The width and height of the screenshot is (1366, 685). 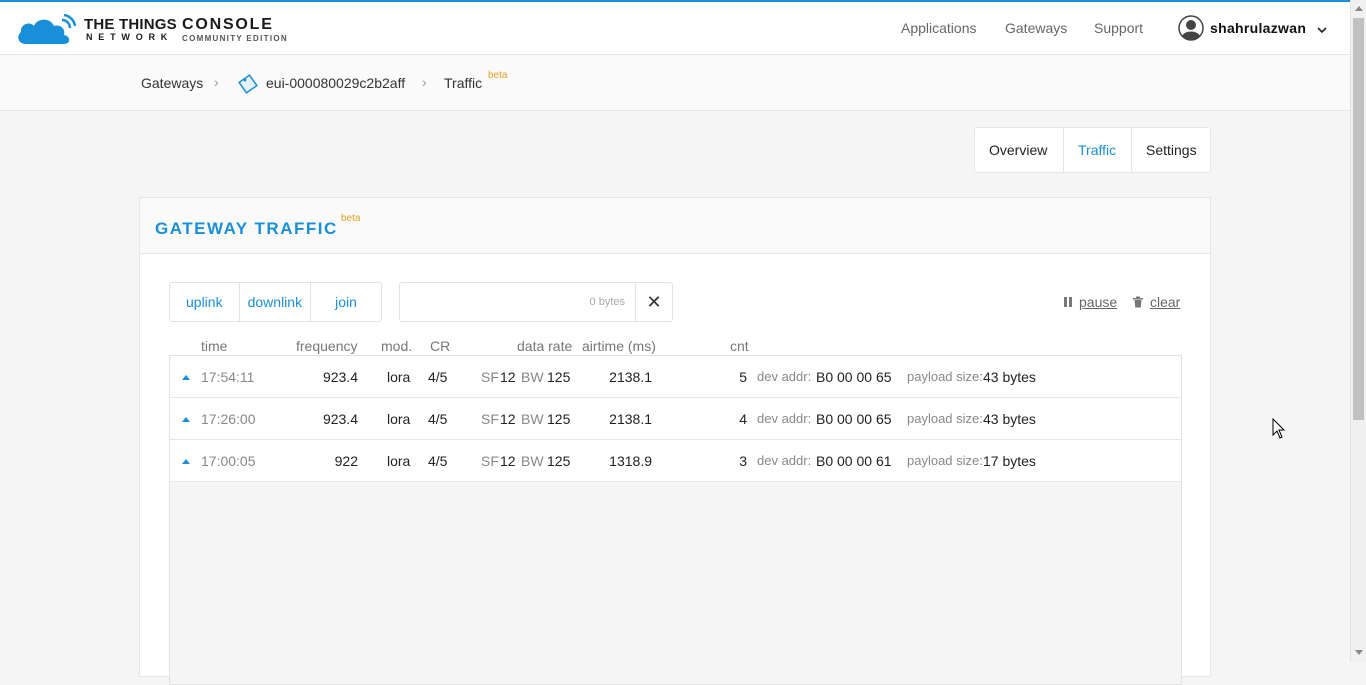 What do you see at coordinates (335, 83) in the screenshot?
I see `breadcrumb-gateway-id: eui-000080029c2b2aff` at bounding box center [335, 83].